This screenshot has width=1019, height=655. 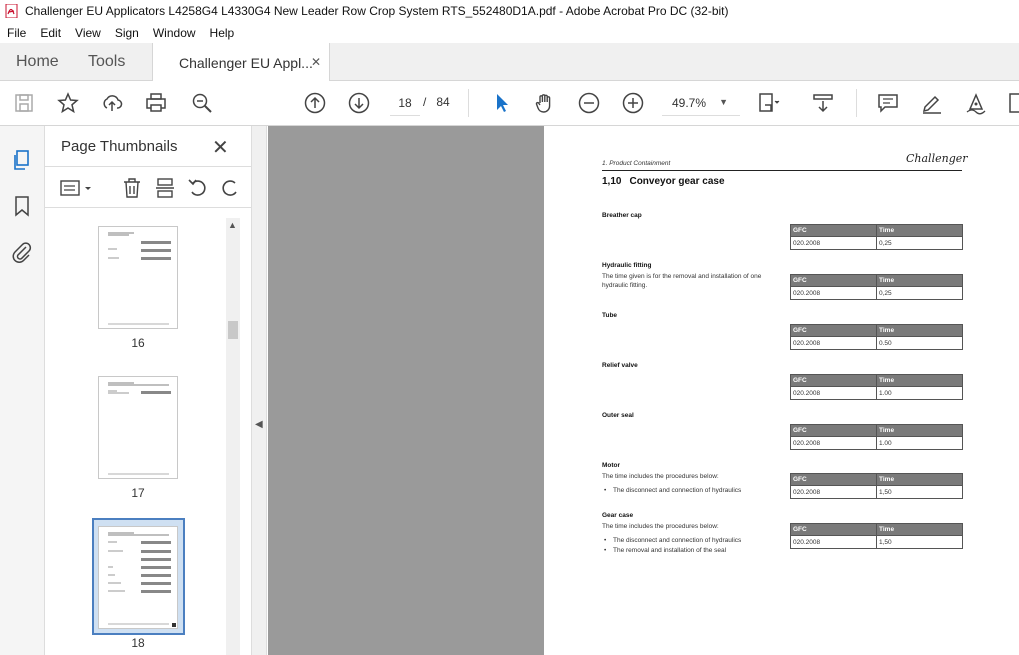 What do you see at coordinates (230, 188) in the screenshot?
I see `rotate-clockwise-icon` at bounding box center [230, 188].